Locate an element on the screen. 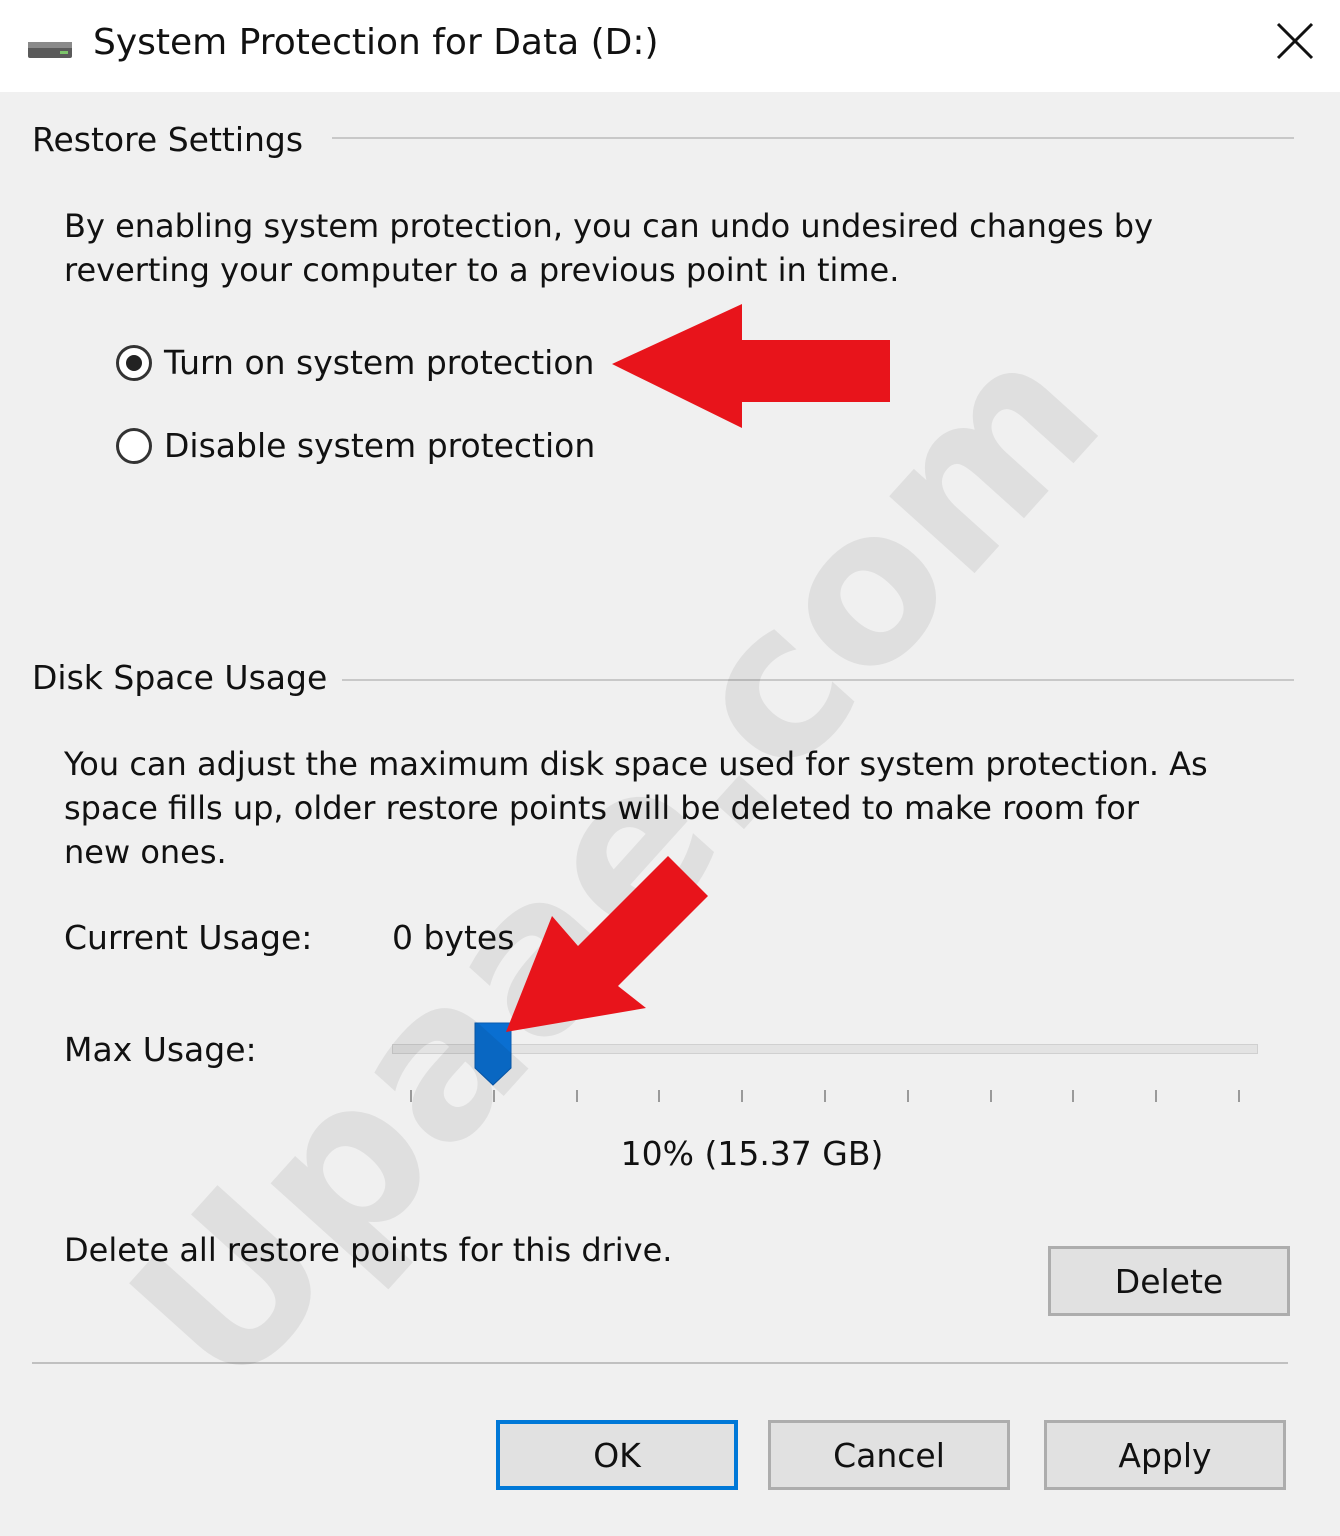 The image size is (1340, 1536). ok-button: OK is located at coordinates (617, 1455).